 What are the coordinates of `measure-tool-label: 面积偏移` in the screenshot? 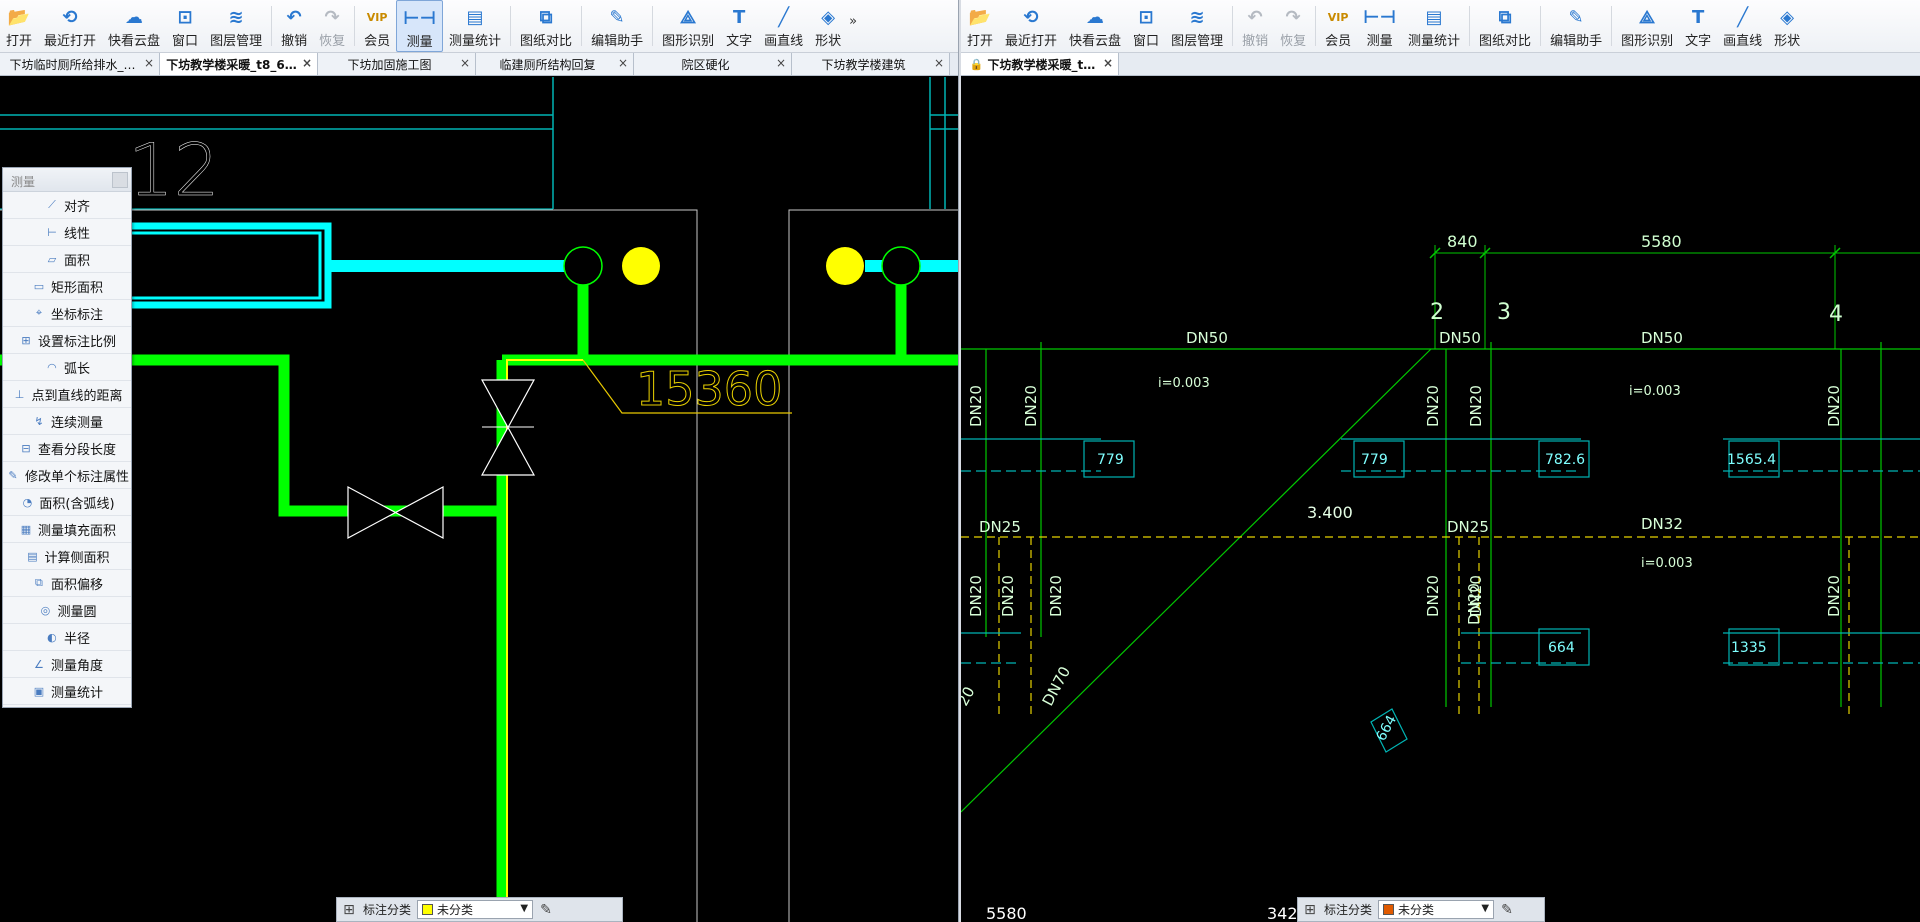 It's located at (76, 585).